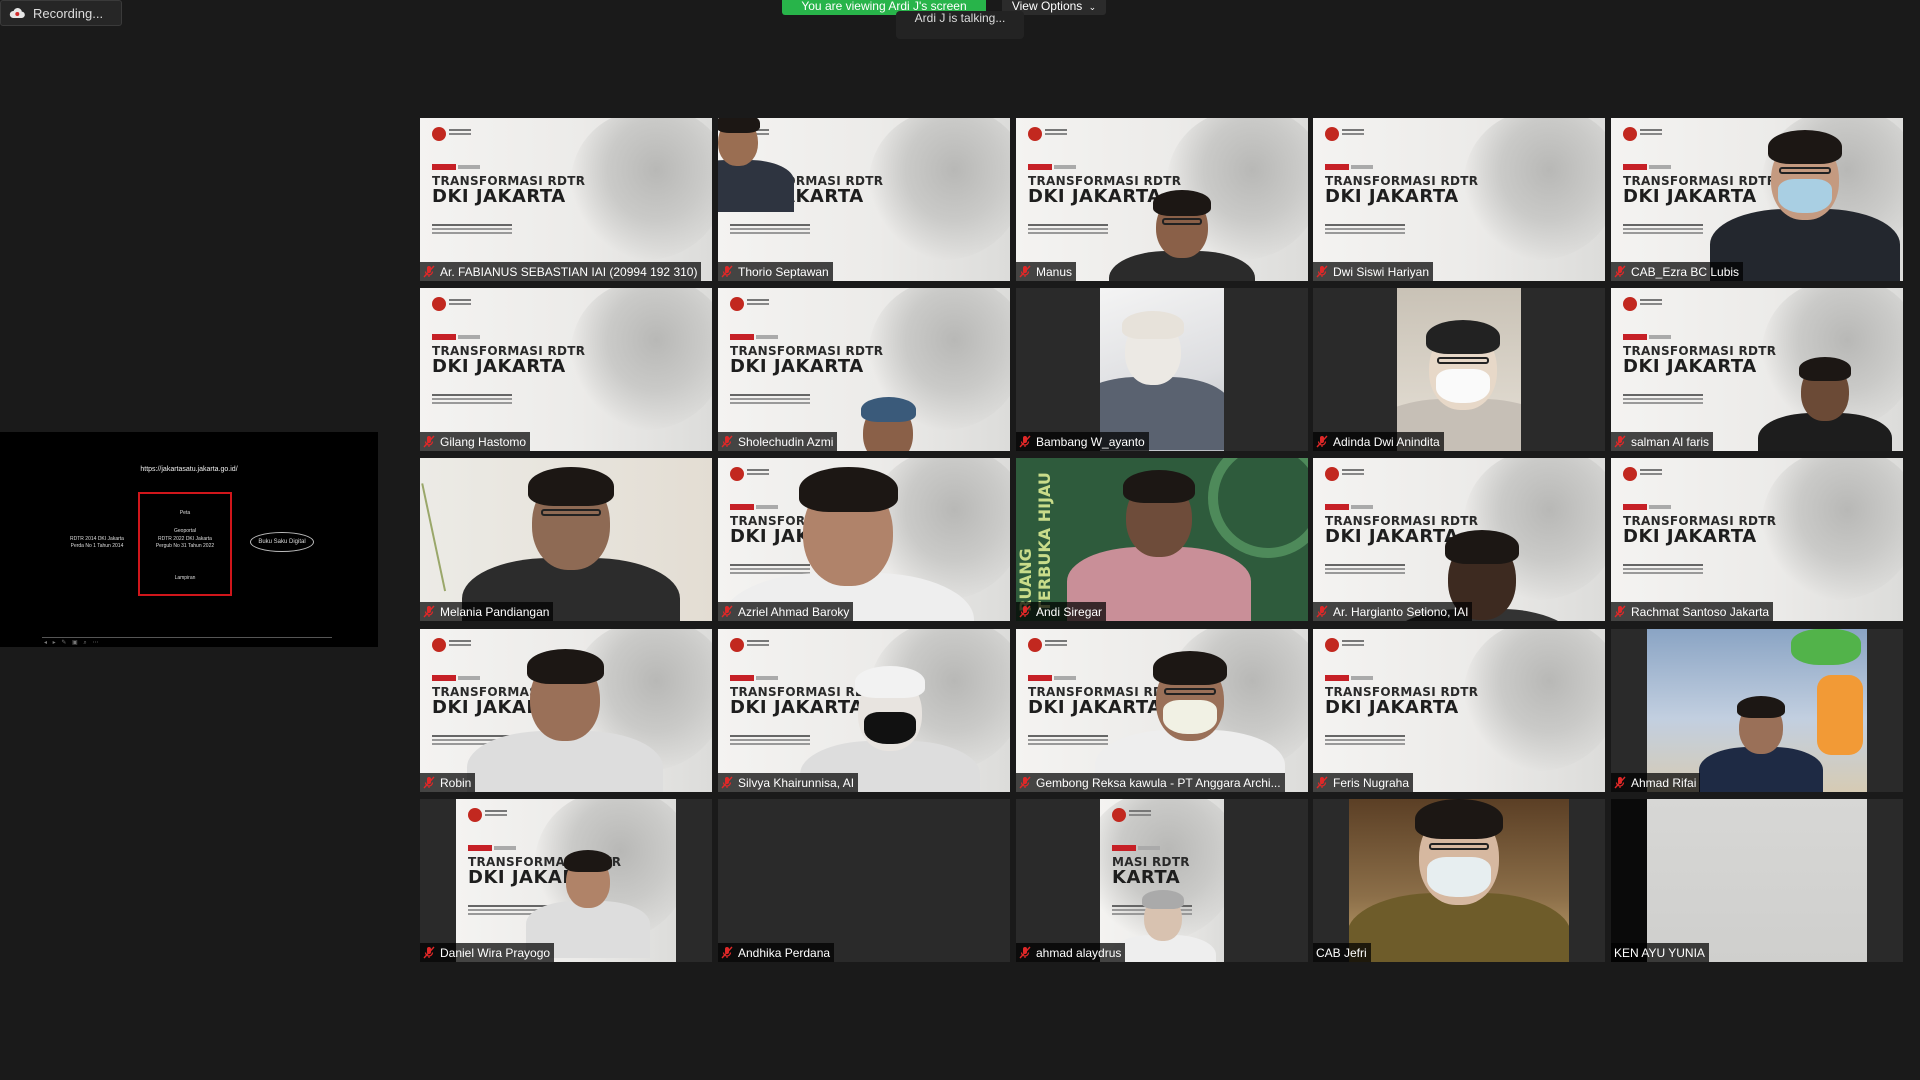  Describe the element at coordinates (1363, 782) in the screenshot. I see `participant-name-tag: Feris Nugraha` at that location.